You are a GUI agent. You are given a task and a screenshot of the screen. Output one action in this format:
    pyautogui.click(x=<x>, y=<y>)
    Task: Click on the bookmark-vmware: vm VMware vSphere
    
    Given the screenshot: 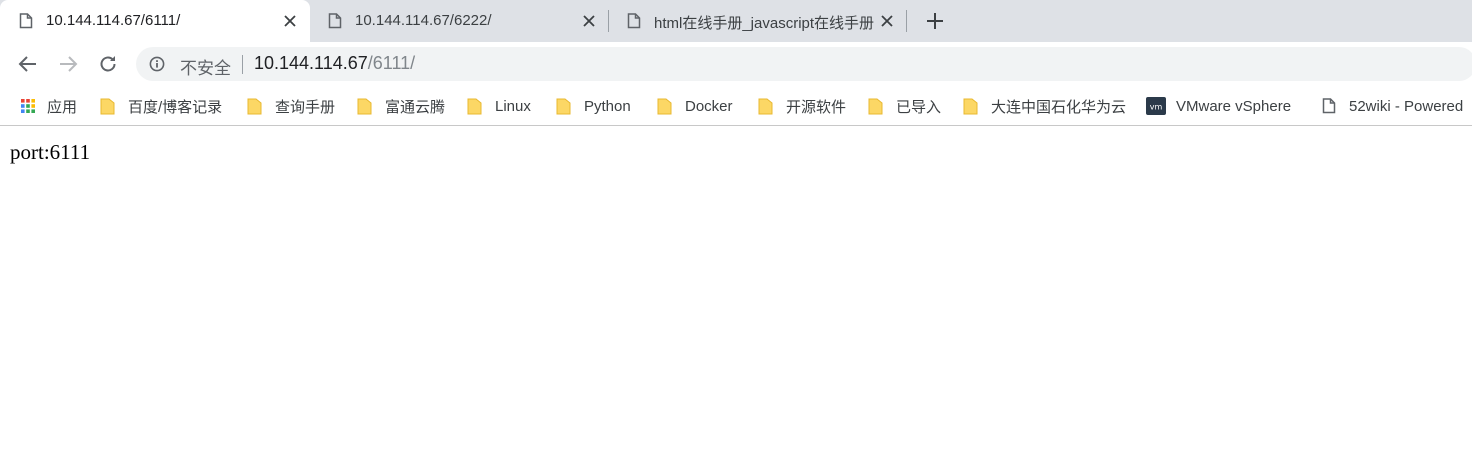 What is the action you would take?
    pyautogui.click(x=1218, y=106)
    